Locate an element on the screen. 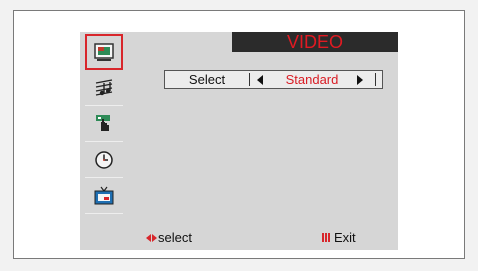 This screenshot has width=478, height=271. menu-item-picture is located at coordinates (104, 52).